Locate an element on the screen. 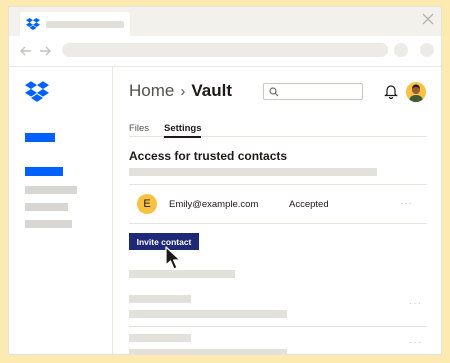 The height and width of the screenshot is (363, 450). browser-tab-bar is located at coordinates (225, 21).